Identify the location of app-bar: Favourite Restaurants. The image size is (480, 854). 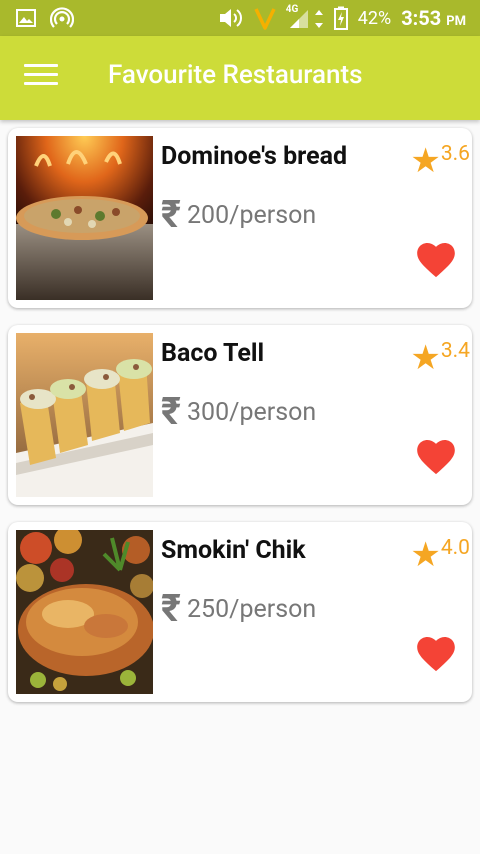
(240, 78).